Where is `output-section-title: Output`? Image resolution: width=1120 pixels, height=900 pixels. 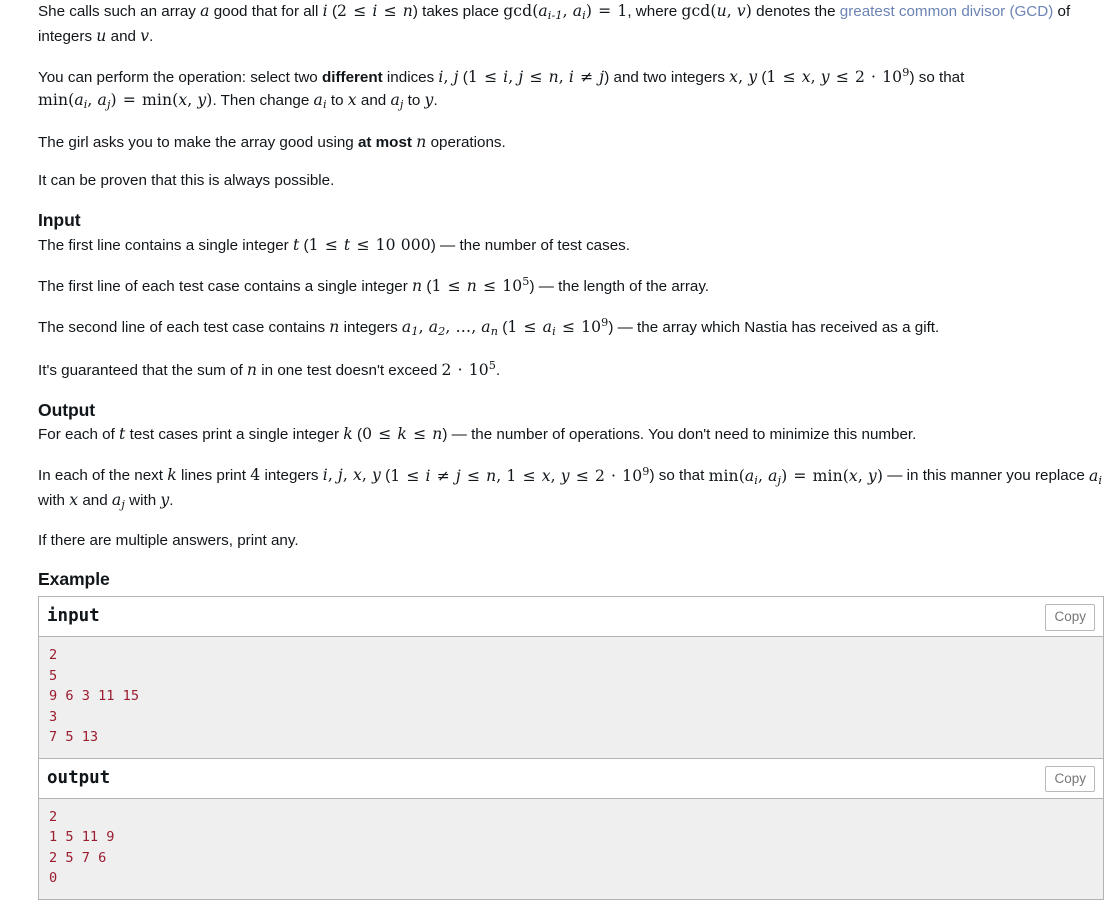 output-section-title: Output is located at coordinates (67, 409).